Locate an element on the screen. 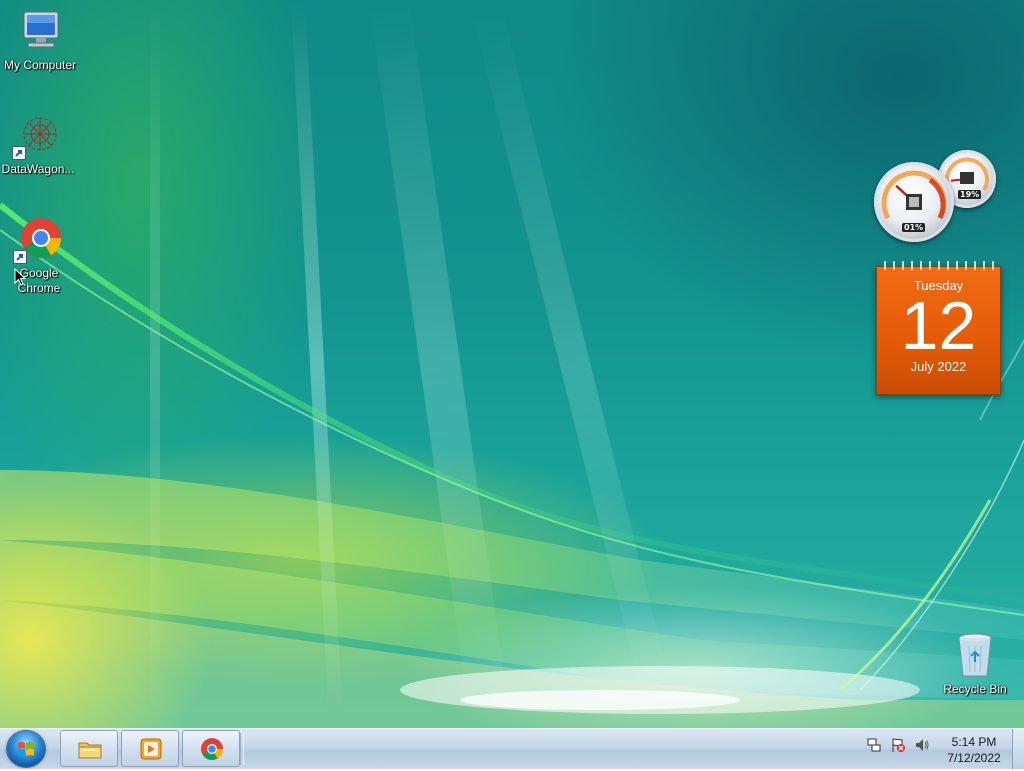 The height and width of the screenshot is (771, 1024). taskbar-chrome-button is located at coordinates (211, 748).